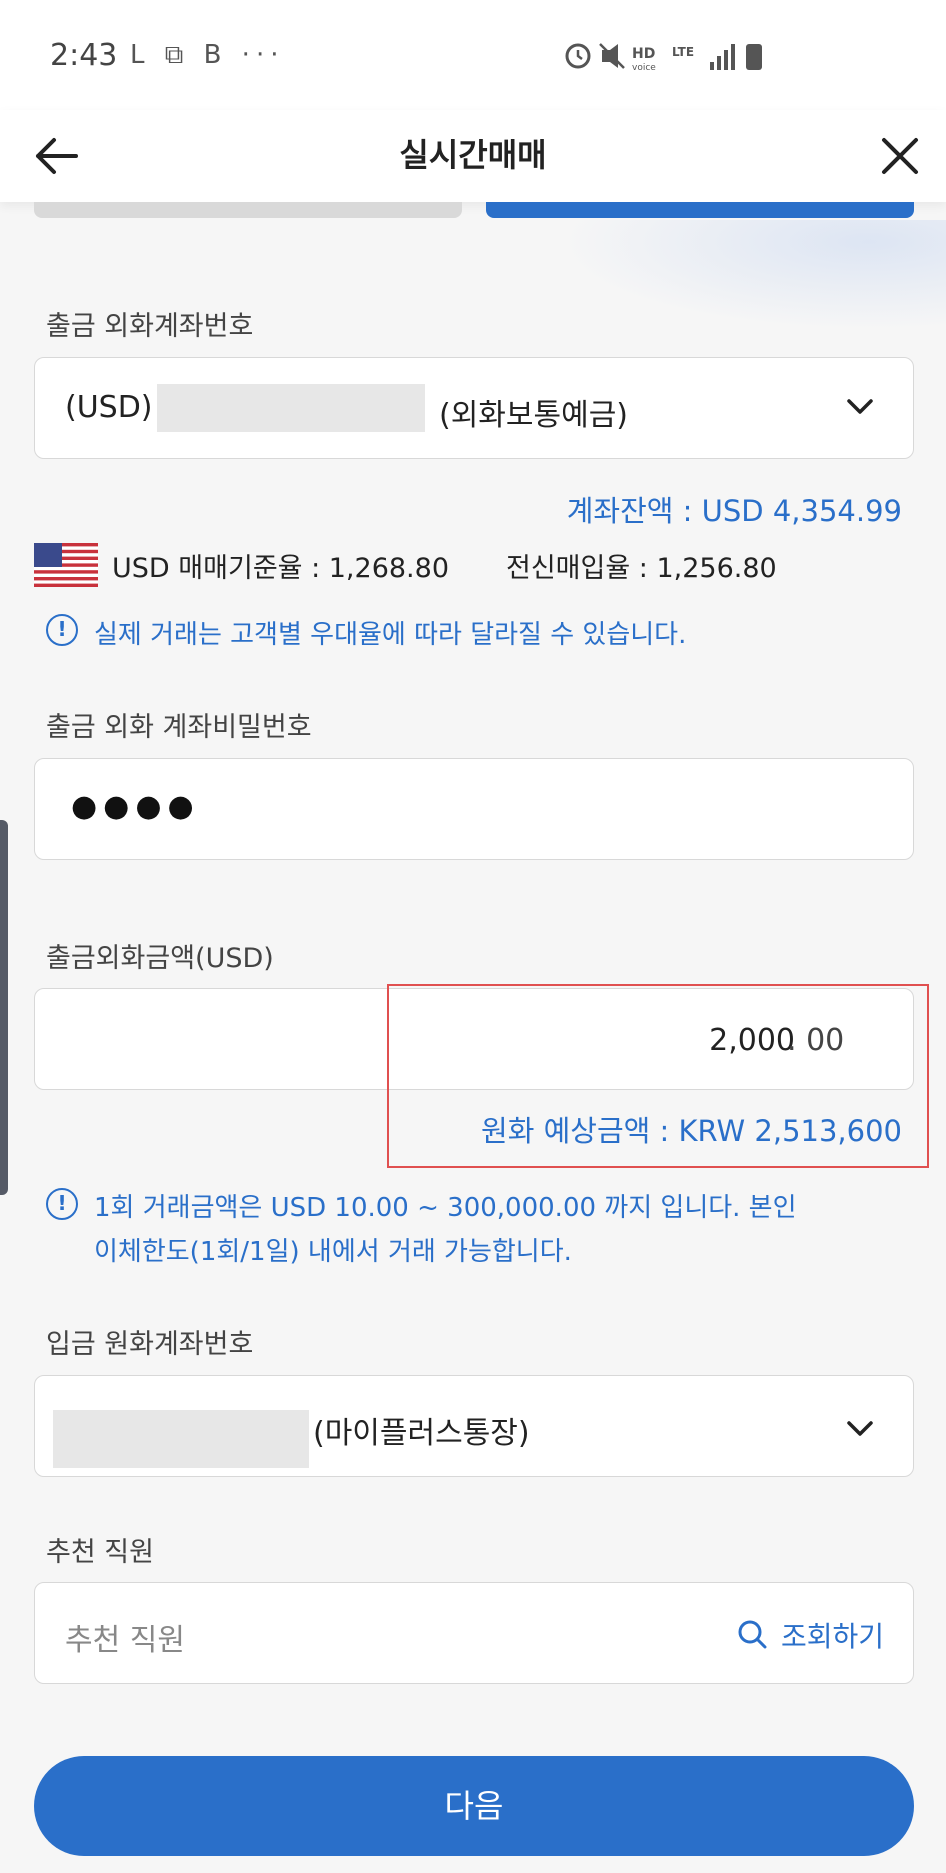  I want to click on outgoing-account-label: 출금 외화계좌번호, so click(150, 326).